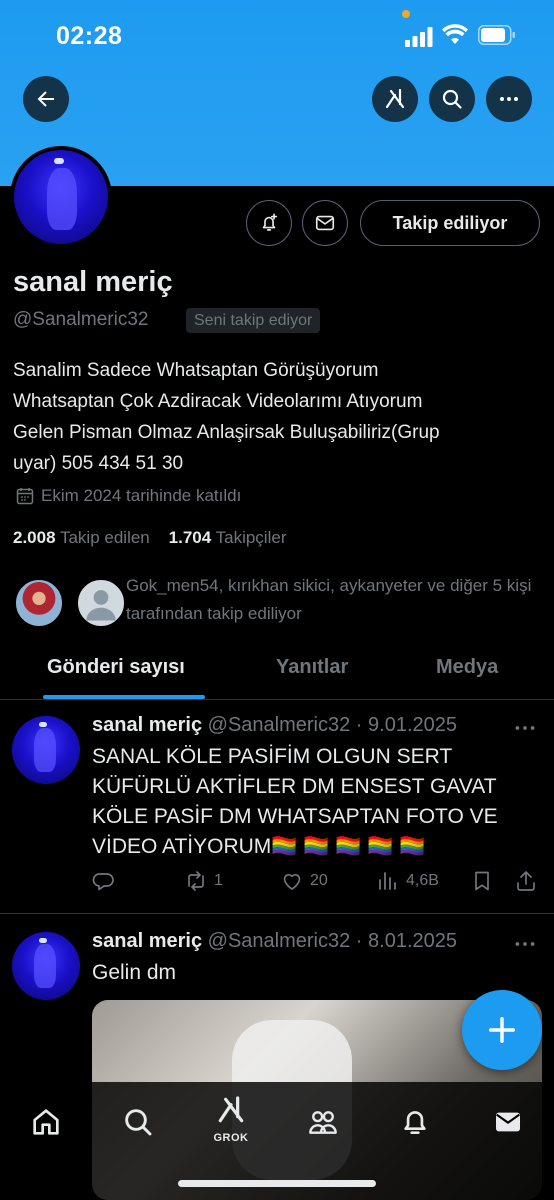 The width and height of the screenshot is (554, 1200). What do you see at coordinates (387, 881) in the screenshot?
I see `views-icon` at bounding box center [387, 881].